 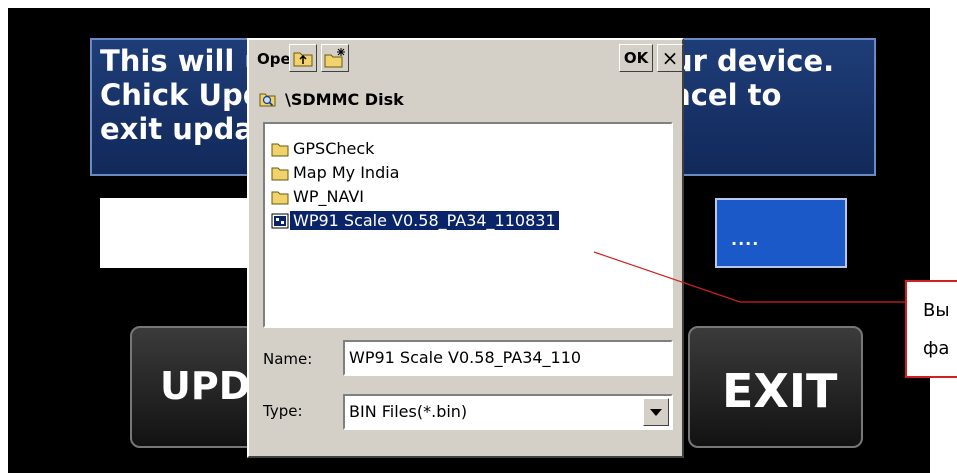 What do you see at coordinates (408, 411) in the screenshot?
I see `type-value: BIN Files(*.bin)` at bounding box center [408, 411].